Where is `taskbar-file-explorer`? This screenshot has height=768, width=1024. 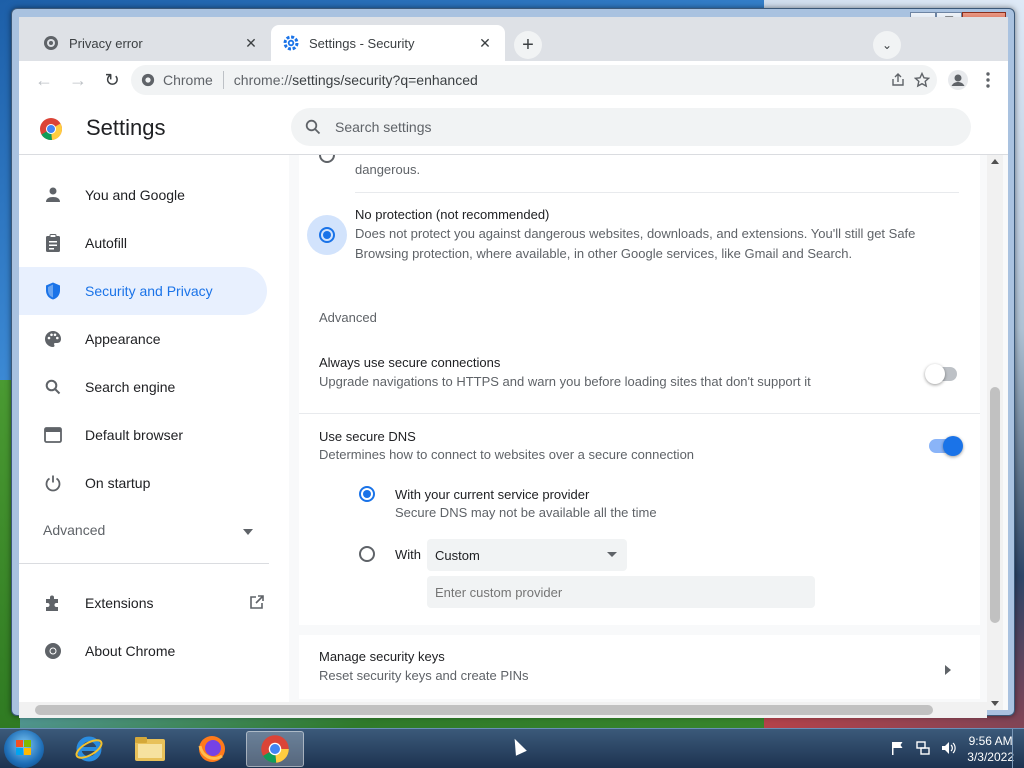 taskbar-file-explorer is located at coordinates (150, 749).